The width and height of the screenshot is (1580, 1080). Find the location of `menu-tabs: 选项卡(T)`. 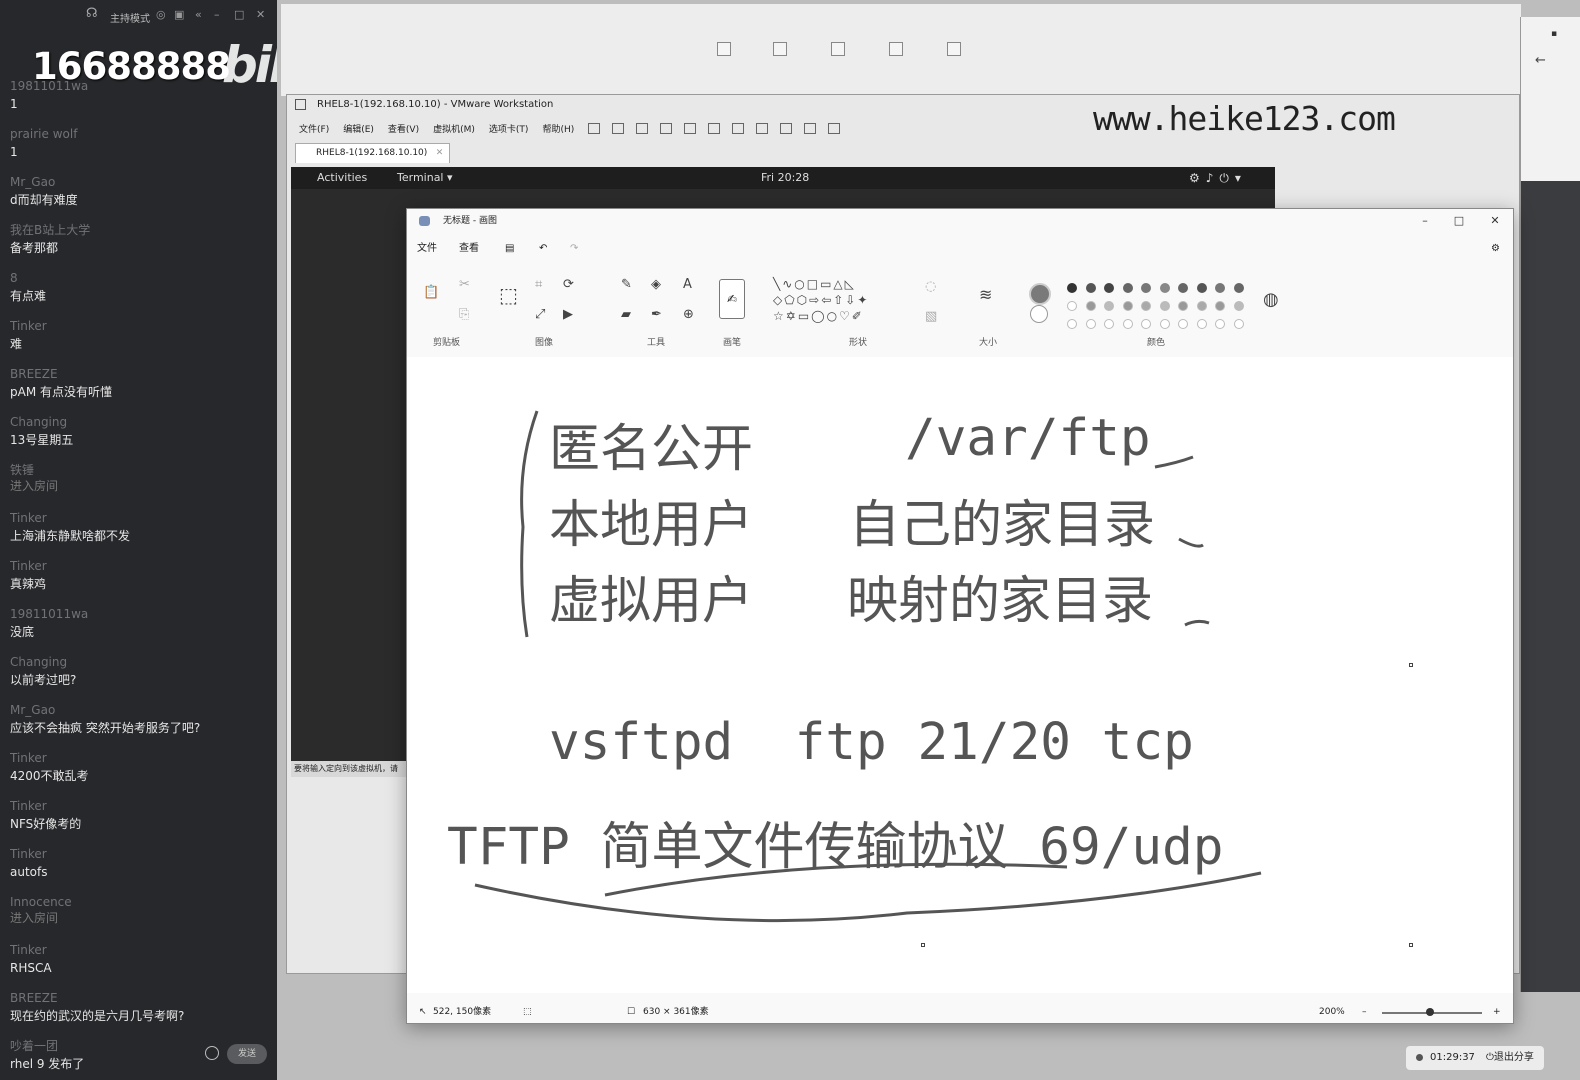

menu-tabs: 选项卡(T) is located at coordinates (509, 128).